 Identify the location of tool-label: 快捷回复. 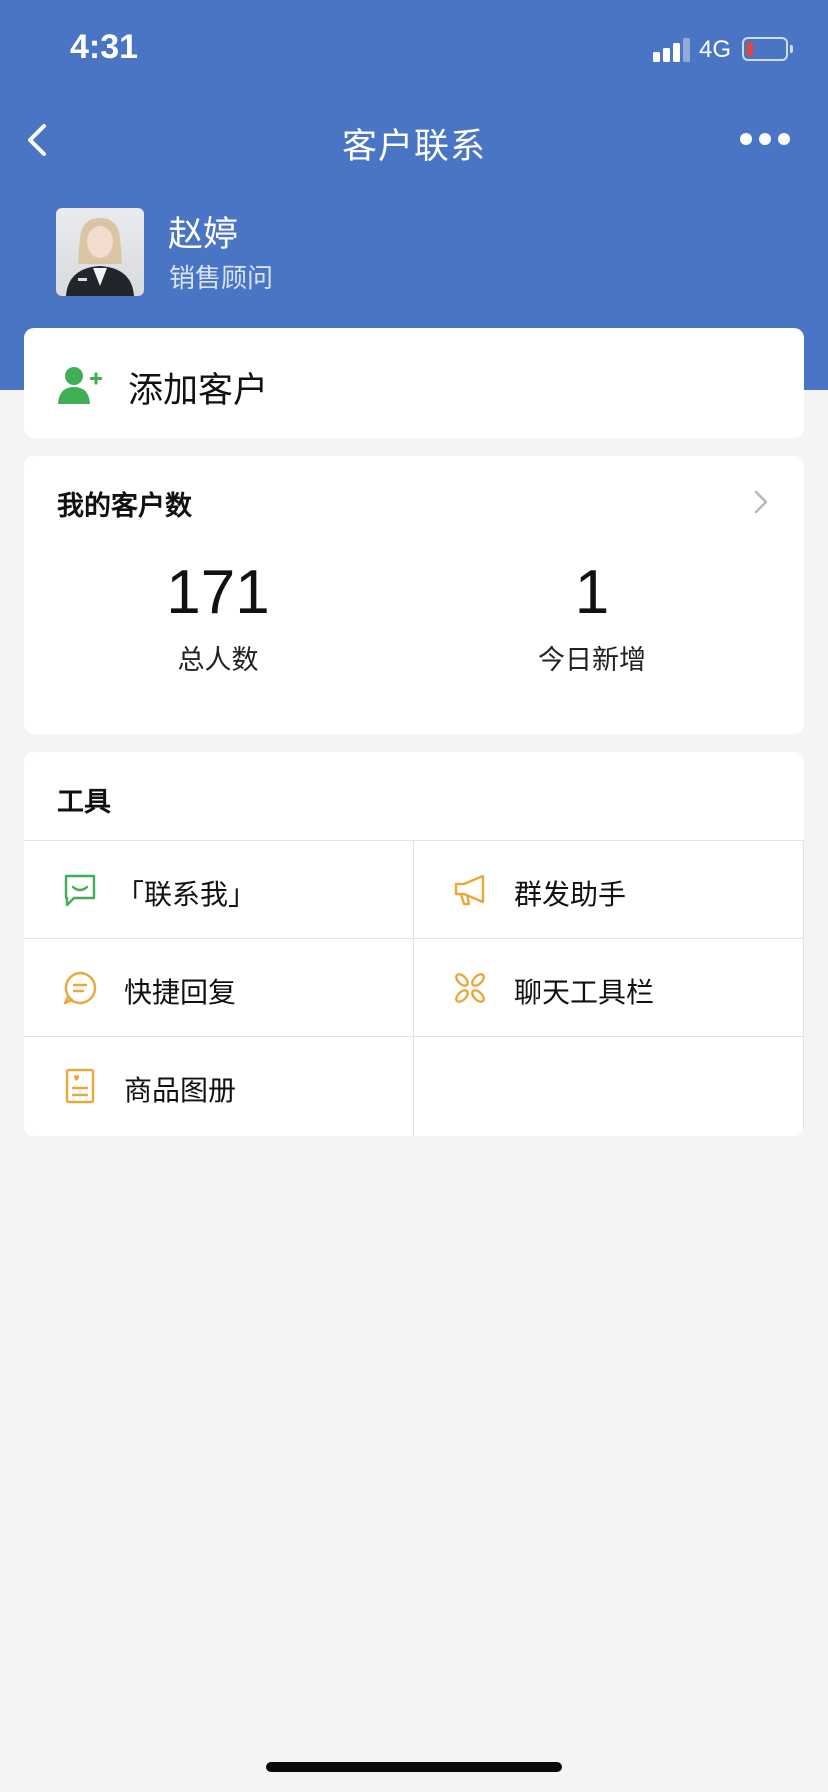
(180, 992).